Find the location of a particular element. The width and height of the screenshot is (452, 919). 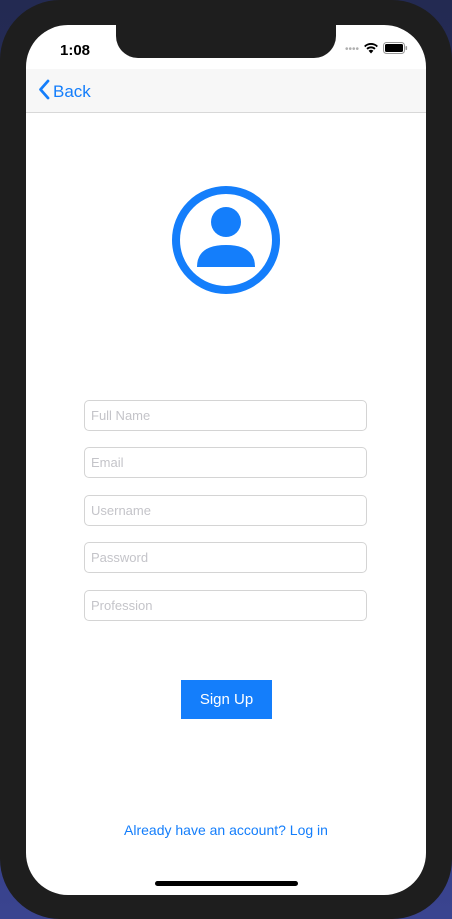

back-label: Back is located at coordinates (72, 91).